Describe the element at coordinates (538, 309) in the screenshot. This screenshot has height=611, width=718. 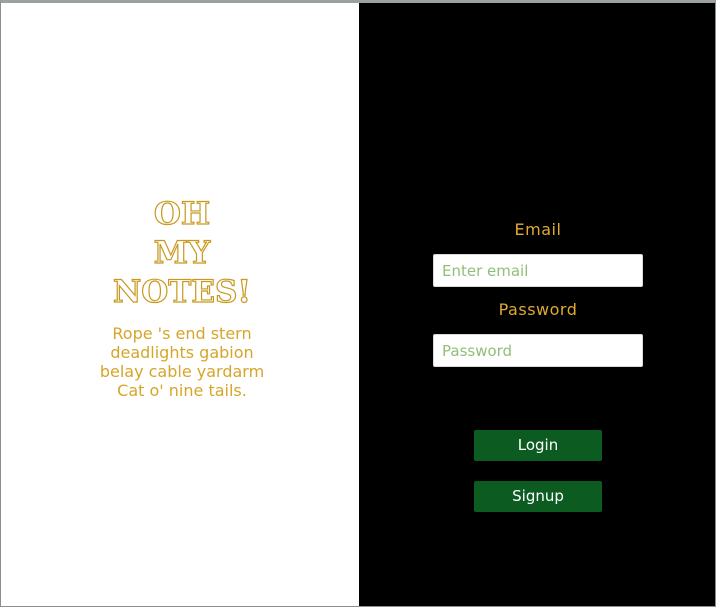
I see `password-label: Password` at that location.